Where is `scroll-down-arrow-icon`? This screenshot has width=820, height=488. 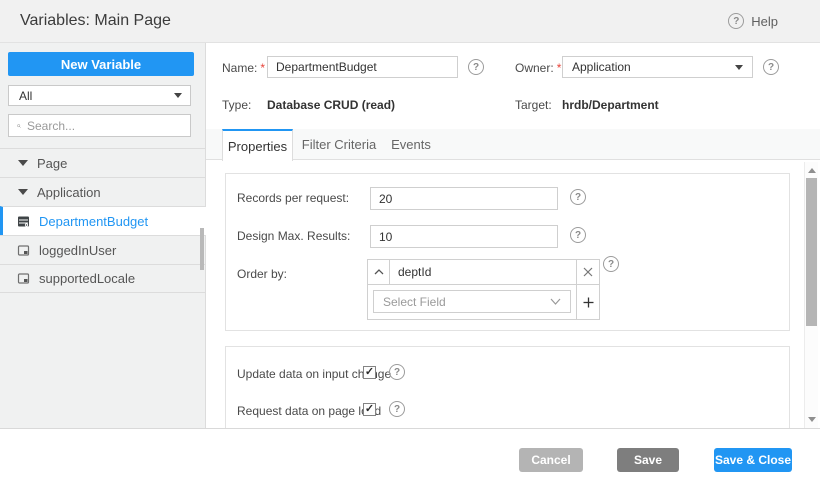 scroll-down-arrow-icon is located at coordinates (812, 419).